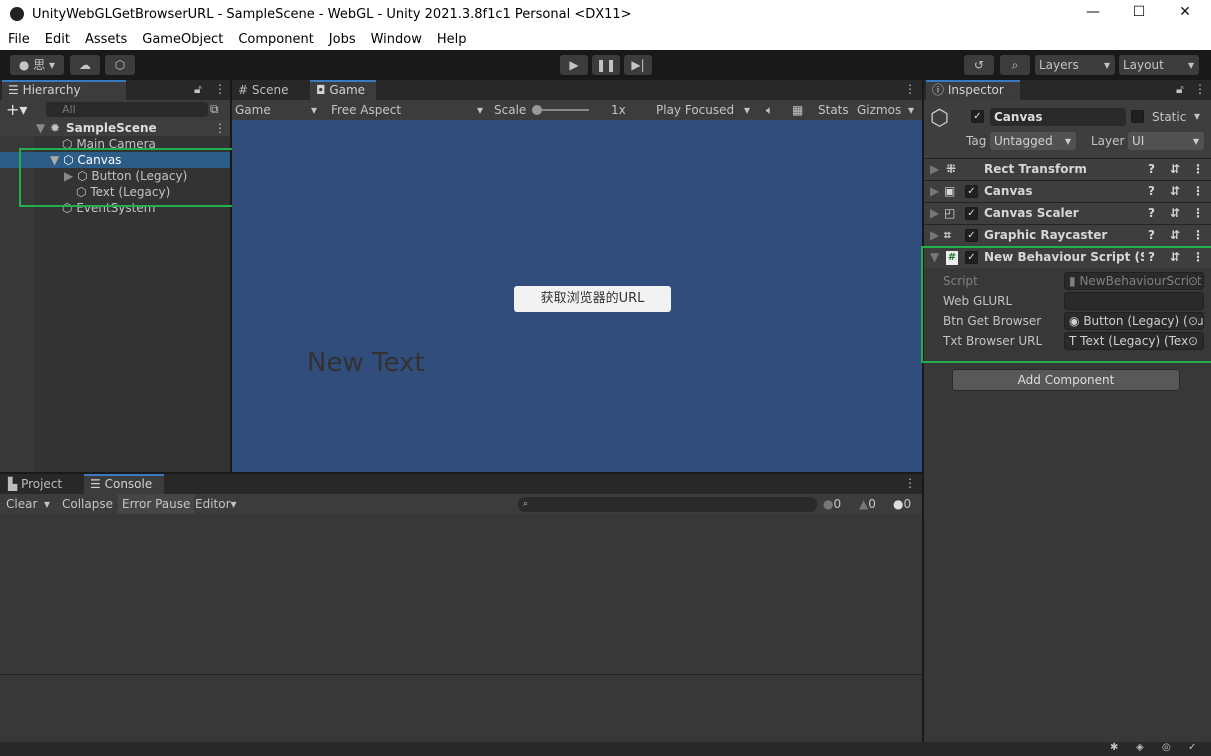 The width and height of the screenshot is (1211, 756). Describe the element at coordinates (214, 109) in the screenshot. I see `search-toggle-icon: ⧉` at that location.